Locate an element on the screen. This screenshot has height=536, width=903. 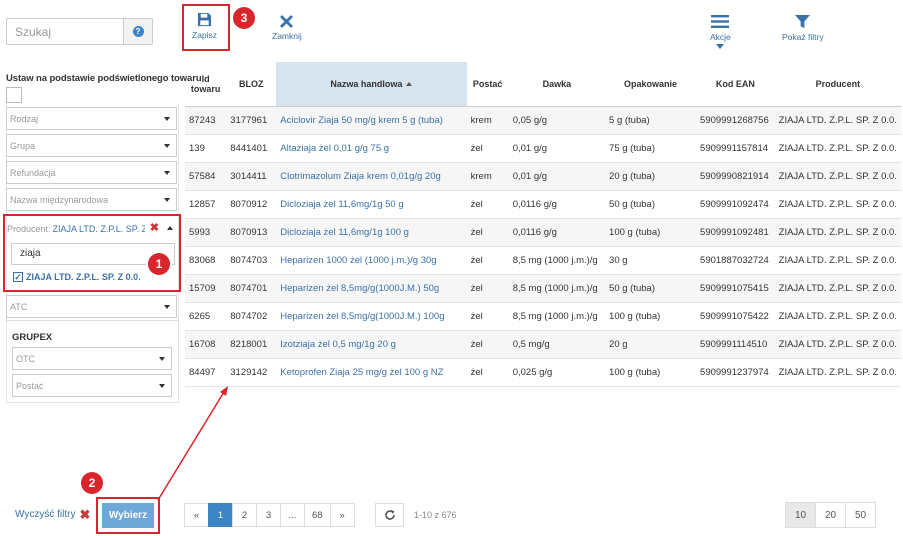
refresh-icon is located at coordinates (389, 515).